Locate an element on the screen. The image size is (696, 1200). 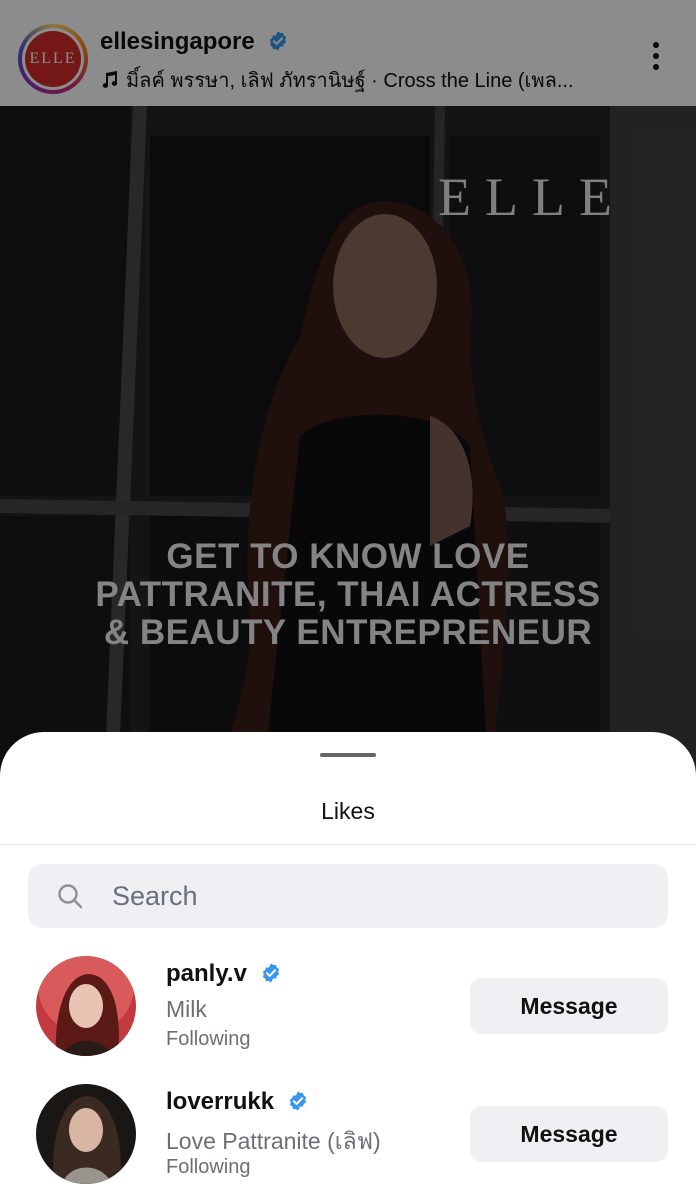
user-username: panly.v is located at coordinates (224, 974).